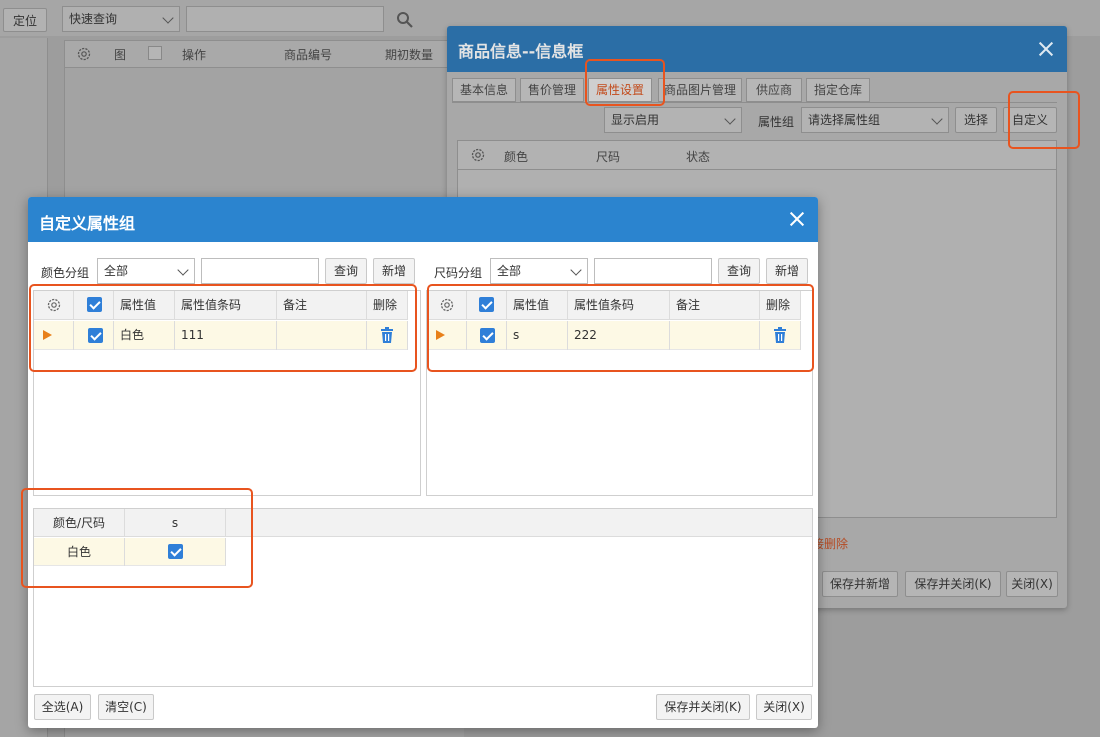 This screenshot has width=1100, height=737. I want to click on highlight-attribute-tab, so click(625, 82).